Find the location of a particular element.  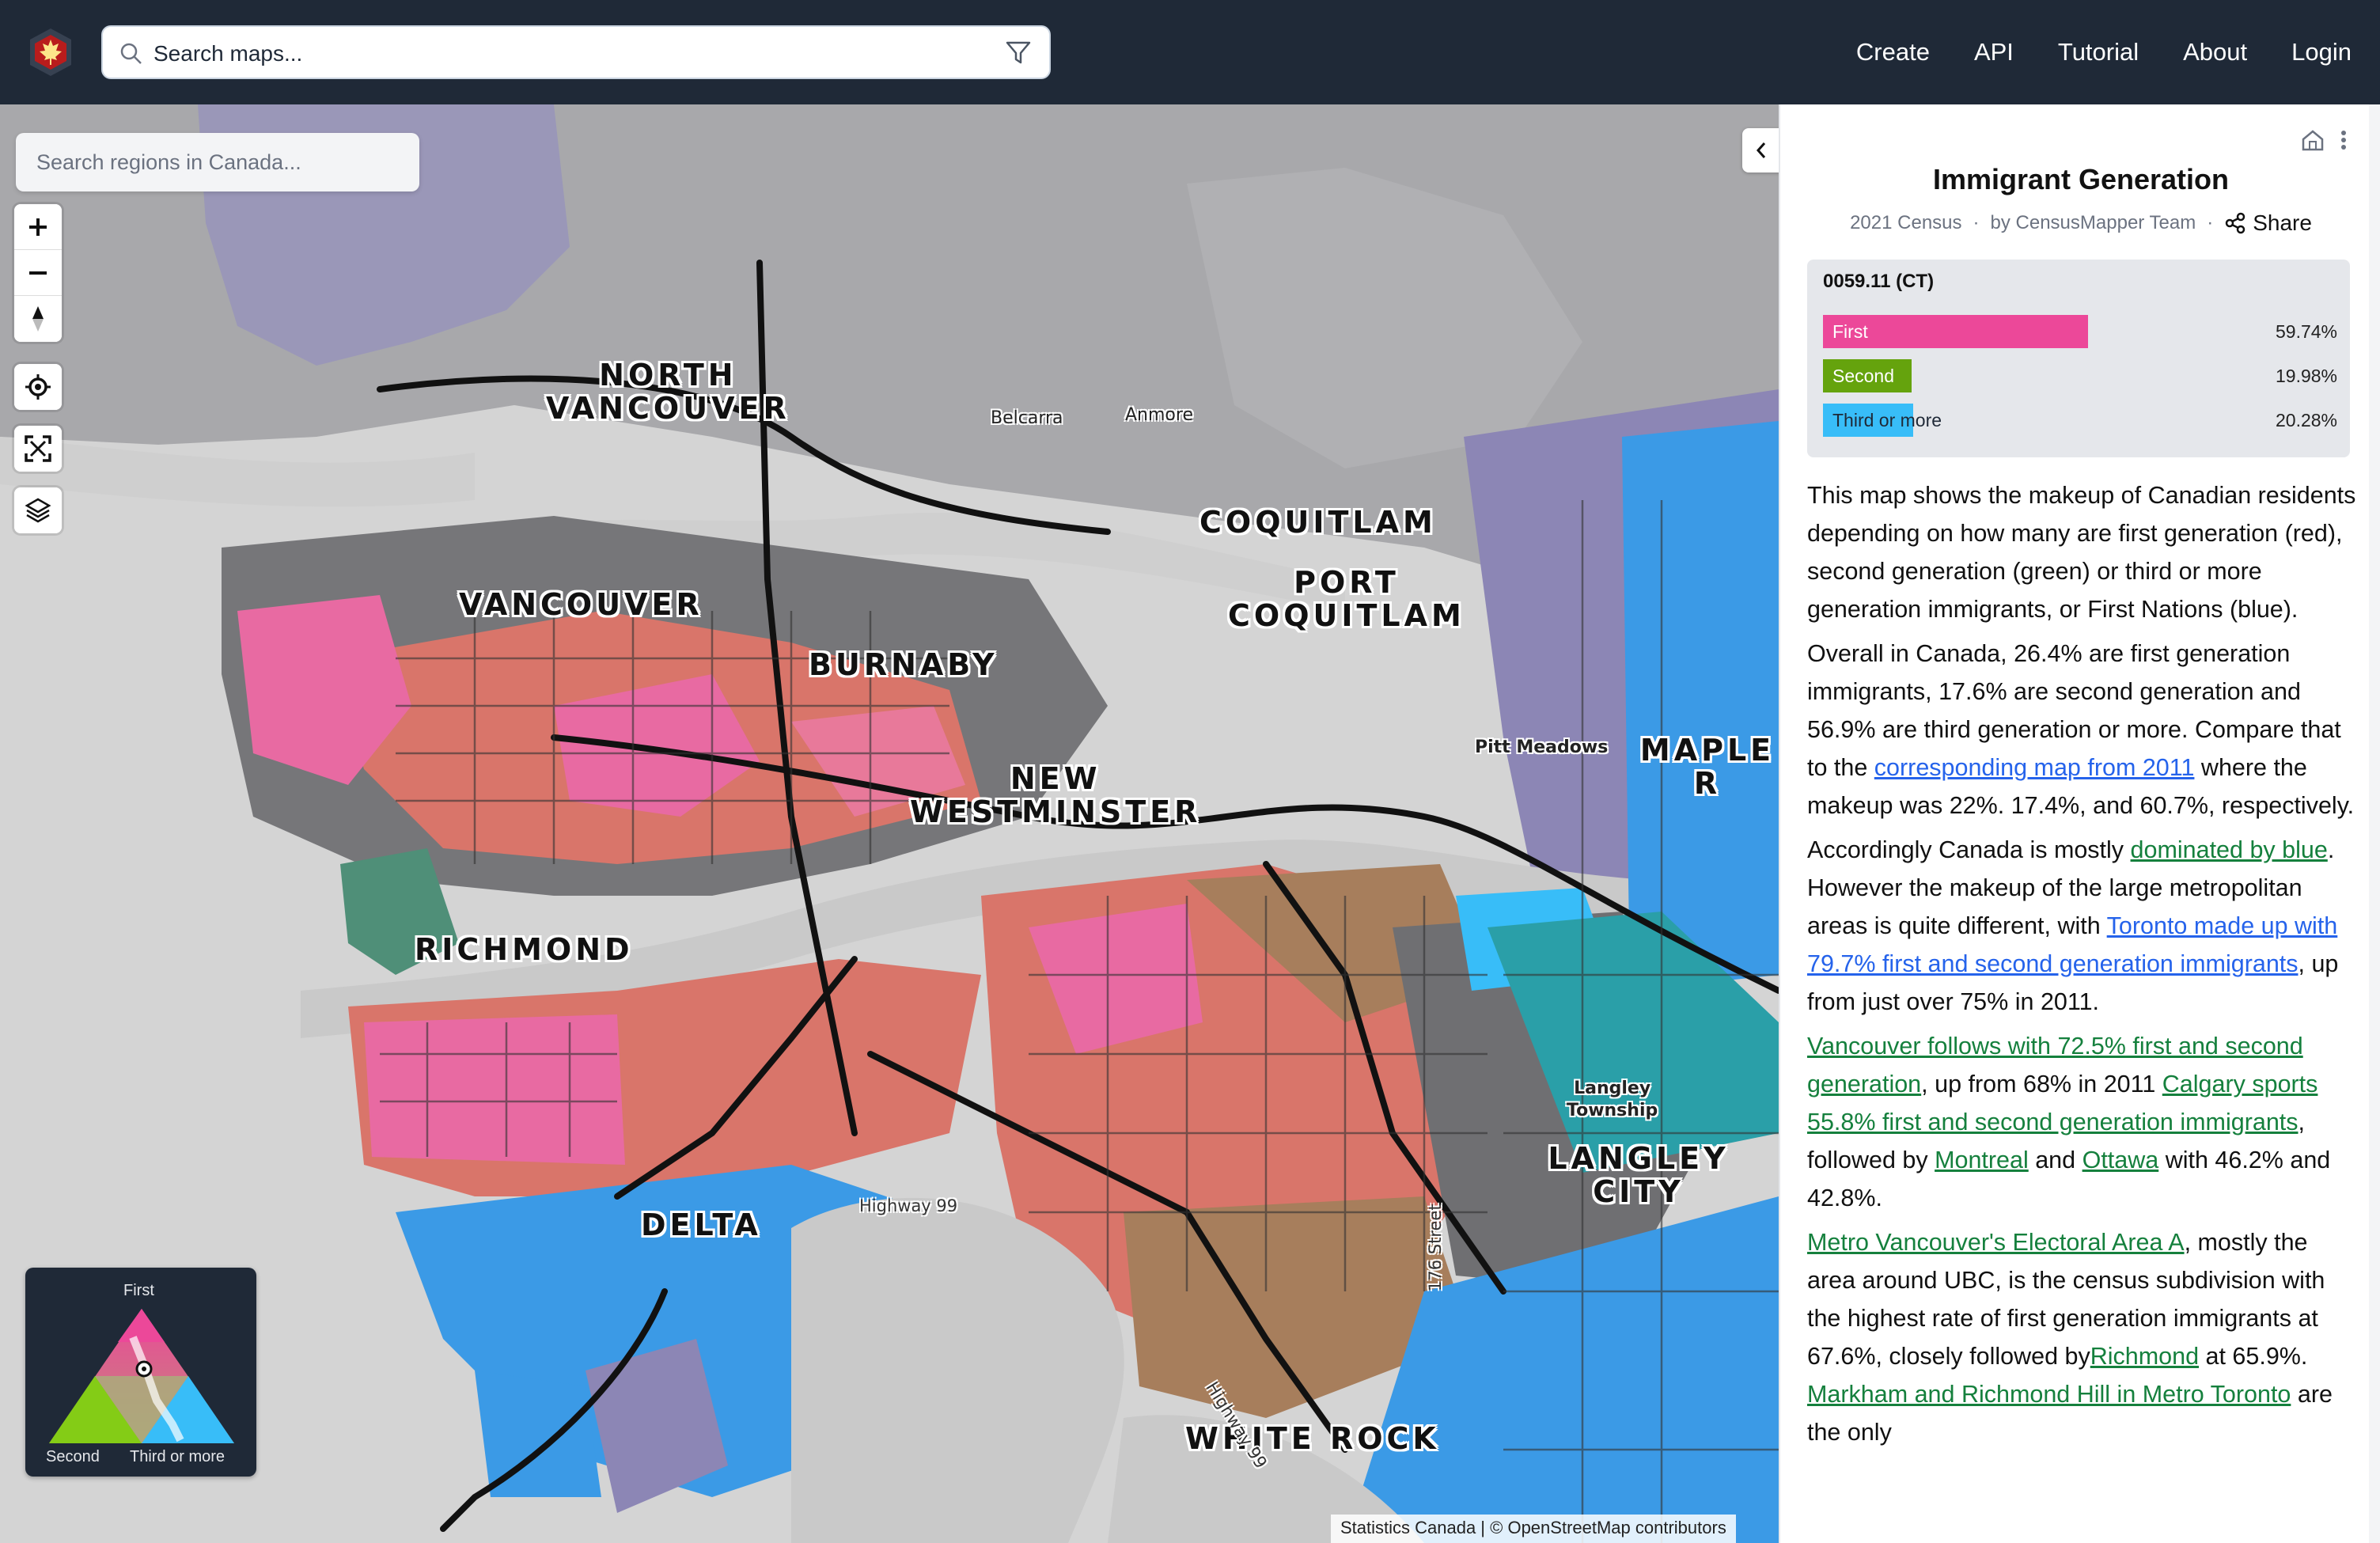

fullscreen-button is located at coordinates (38, 449).